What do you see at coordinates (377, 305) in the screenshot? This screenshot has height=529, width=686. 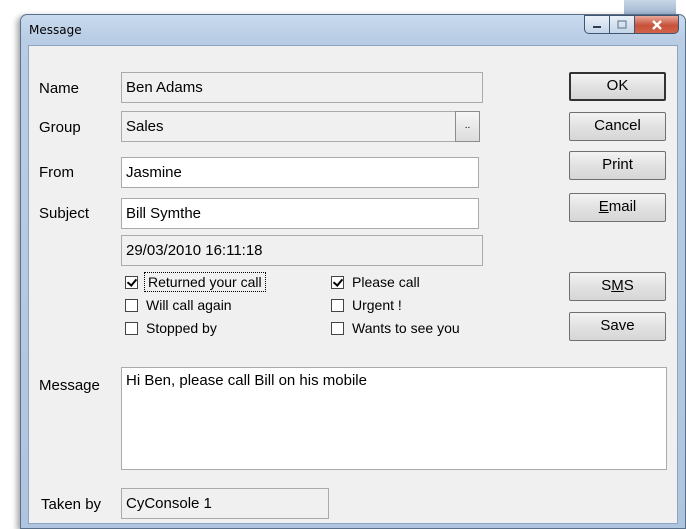 I see `checkbox-label: Urgent !` at bounding box center [377, 305].